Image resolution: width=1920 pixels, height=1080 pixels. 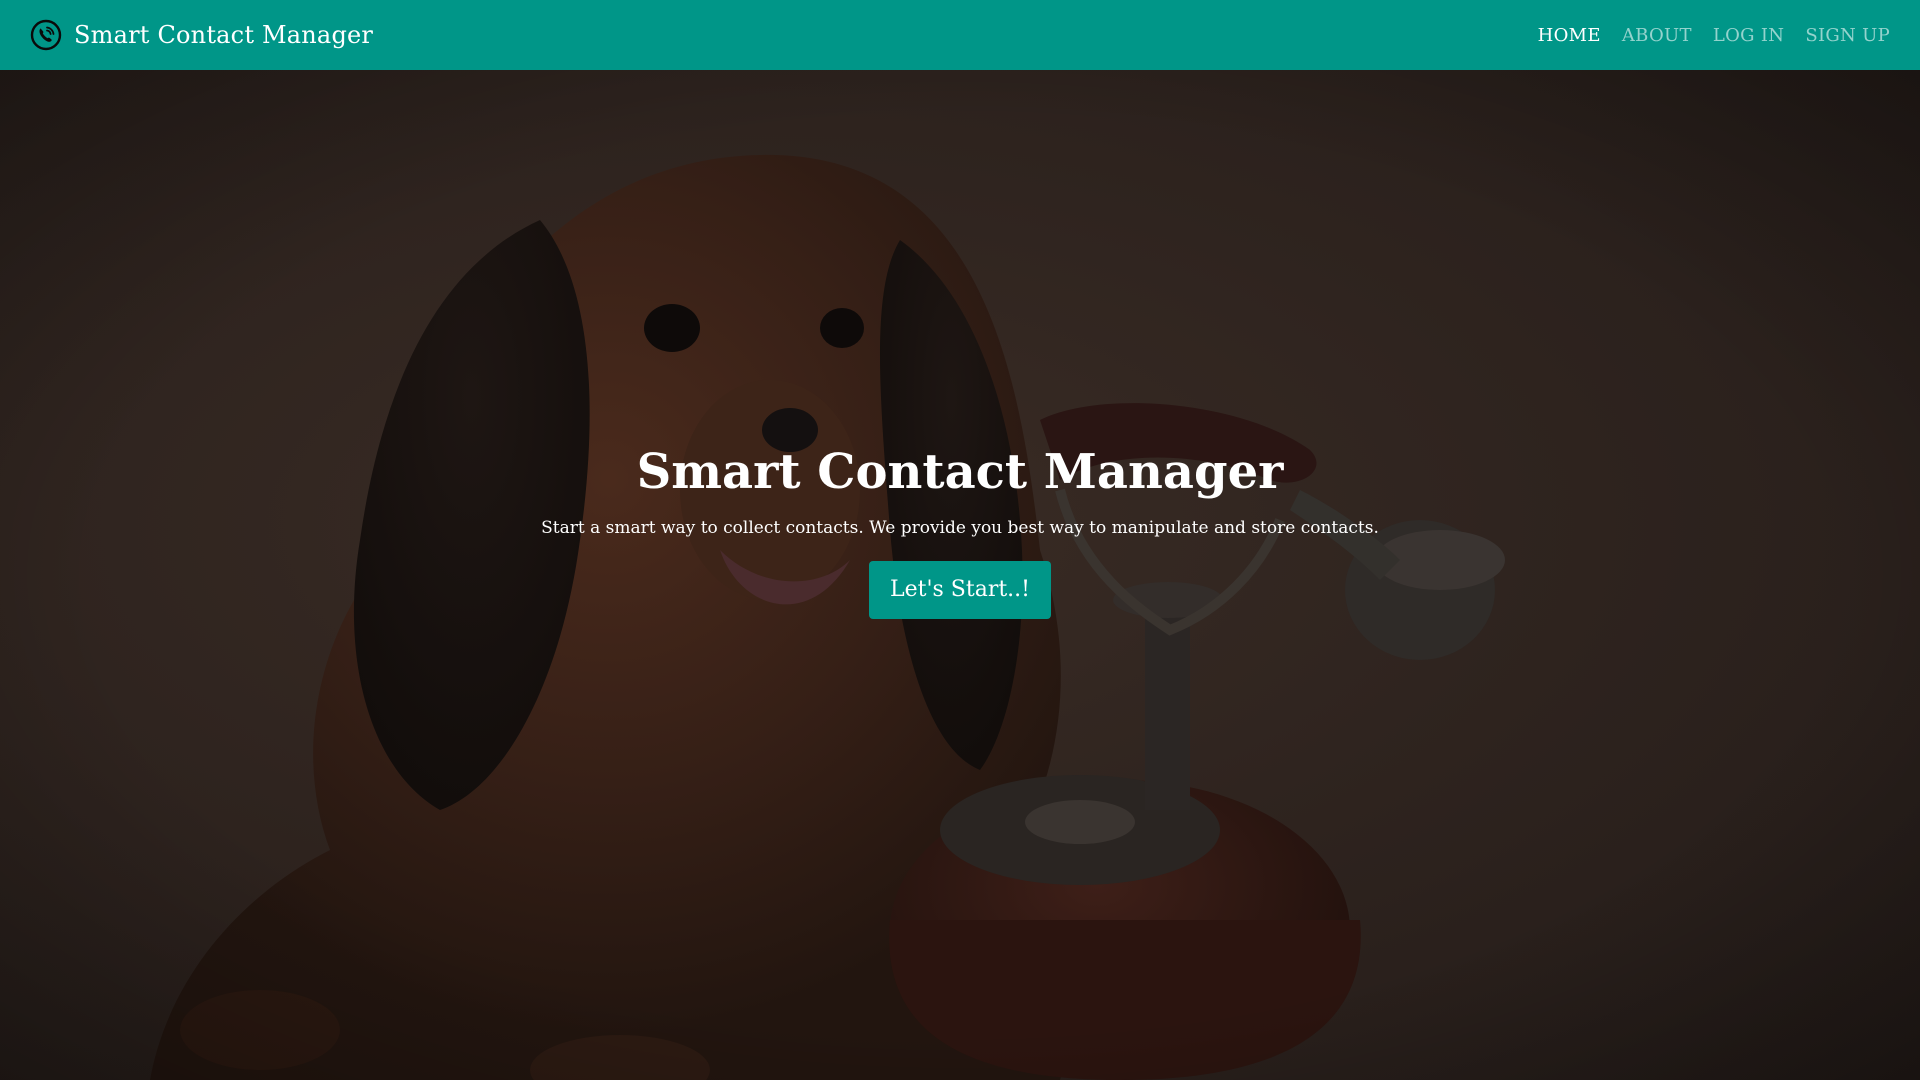 What do you see at coordinates (960, 472) in the screenshot?
I see `hero-title: Smart Contact Manager` at bounding box center [960, 472].